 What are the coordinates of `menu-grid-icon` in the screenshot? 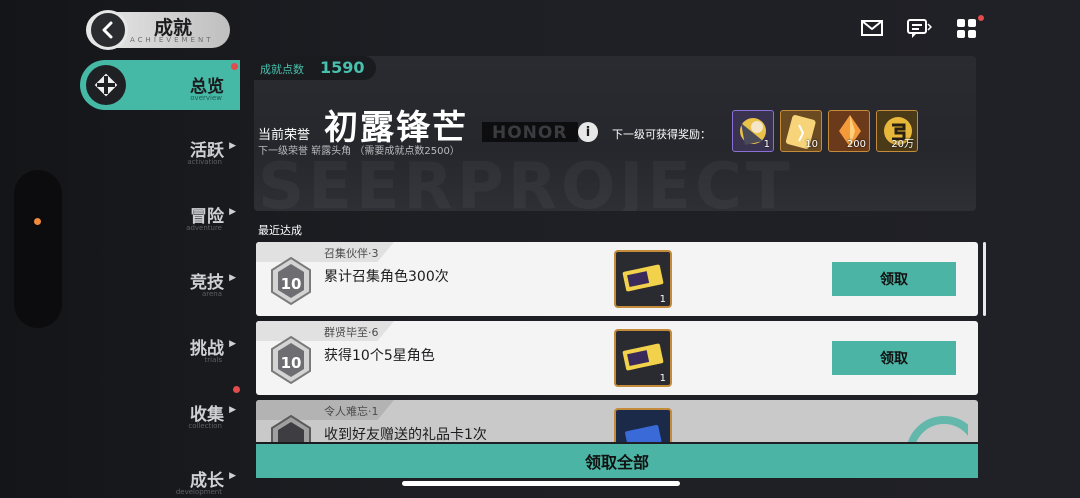 It's located at (970, 27).